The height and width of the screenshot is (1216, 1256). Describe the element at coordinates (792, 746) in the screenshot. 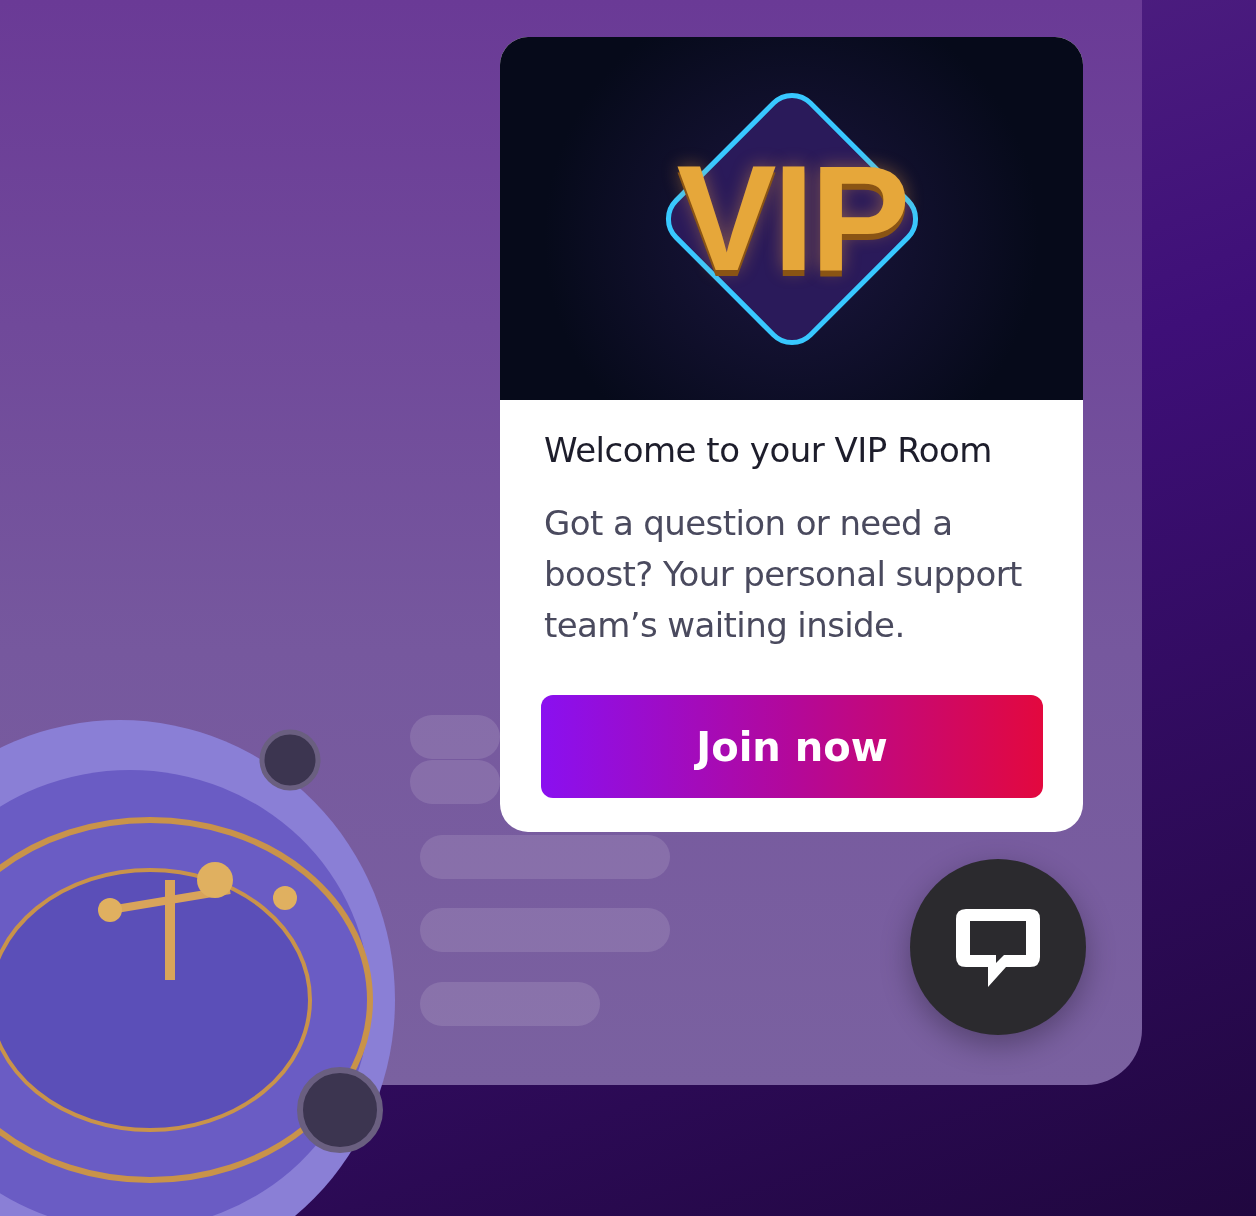

I see `join-button: Join now` at that location.